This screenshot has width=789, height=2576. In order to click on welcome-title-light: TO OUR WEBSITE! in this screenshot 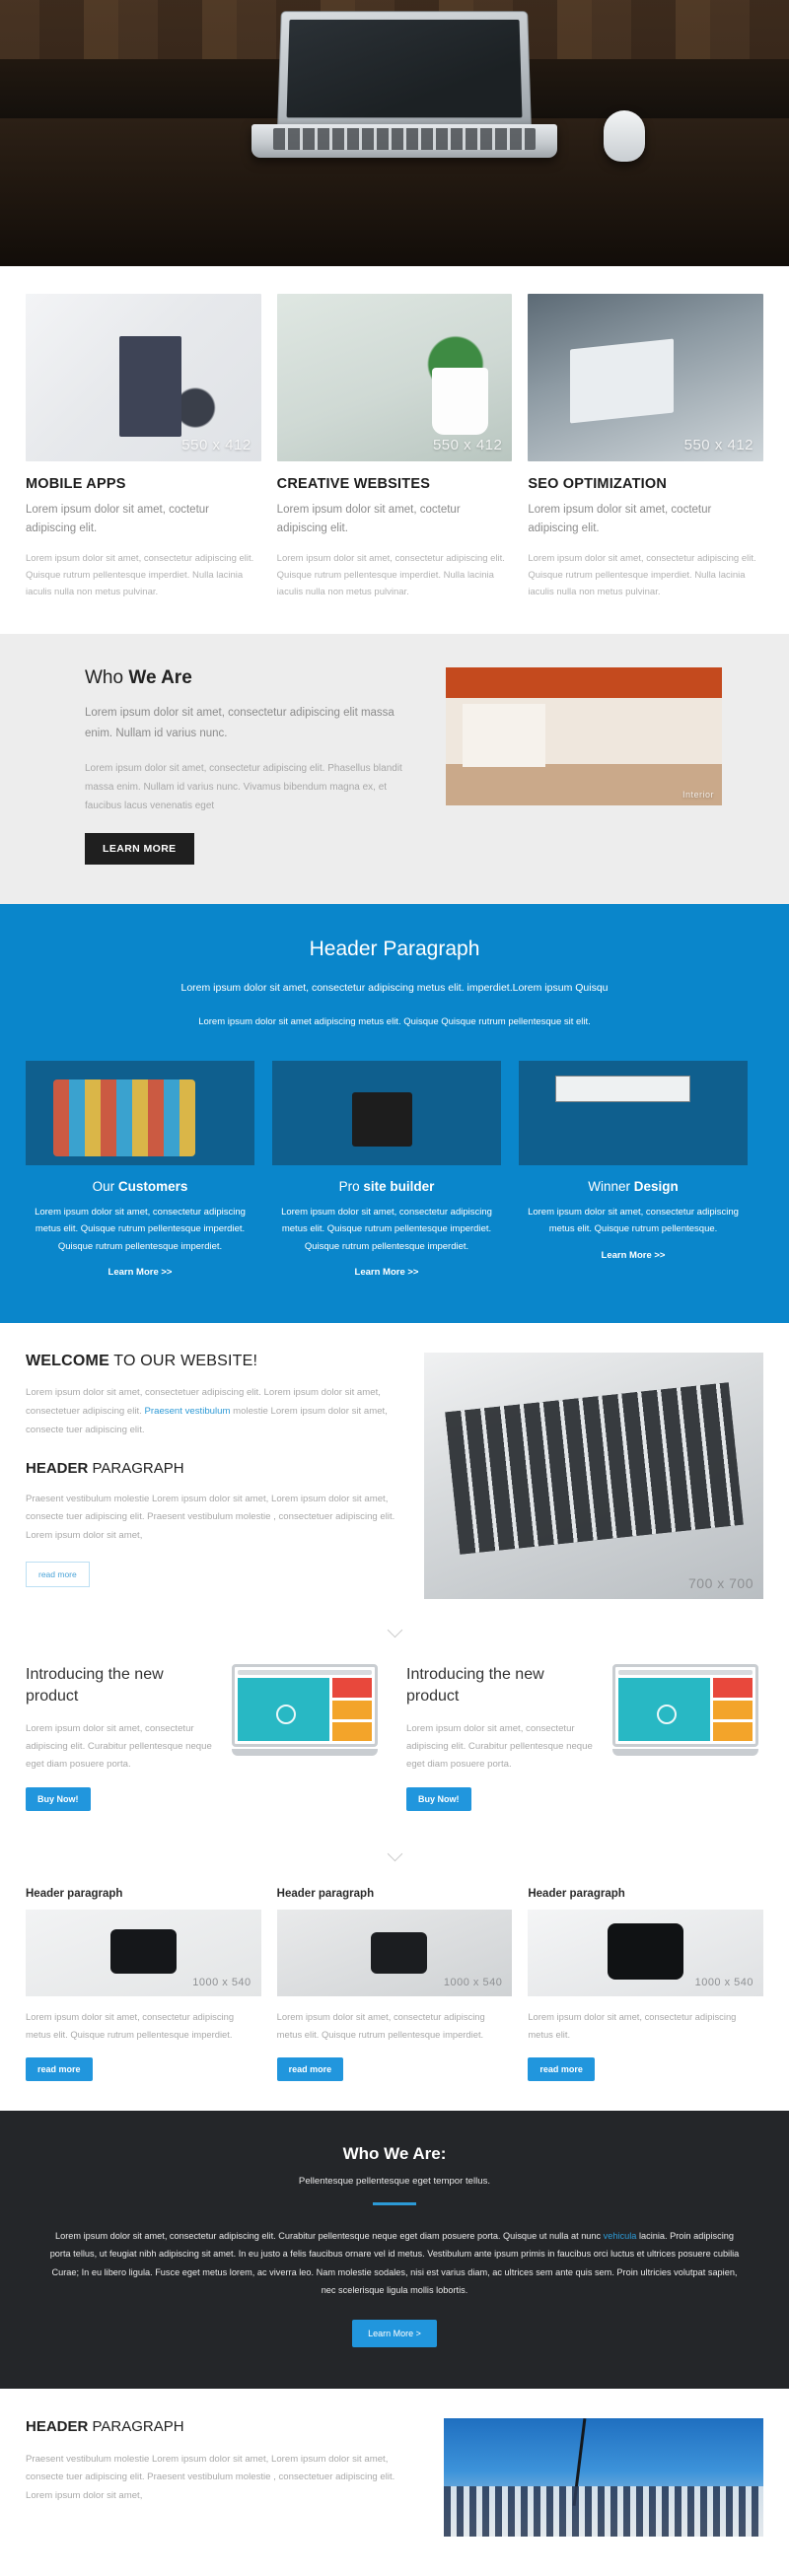, I will do `click(183, 1361)`.